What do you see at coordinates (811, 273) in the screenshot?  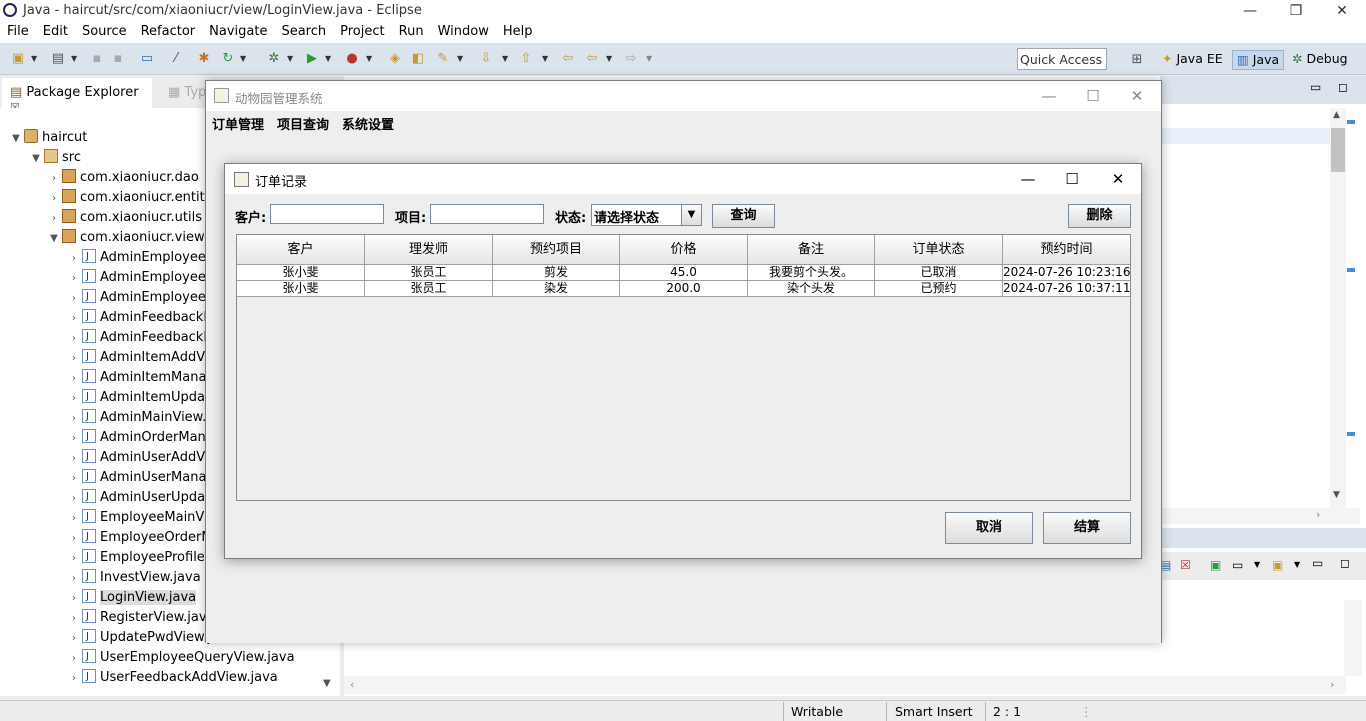 I see `table-cell: 我要剪个头发。` at bounding box center [811, 273].